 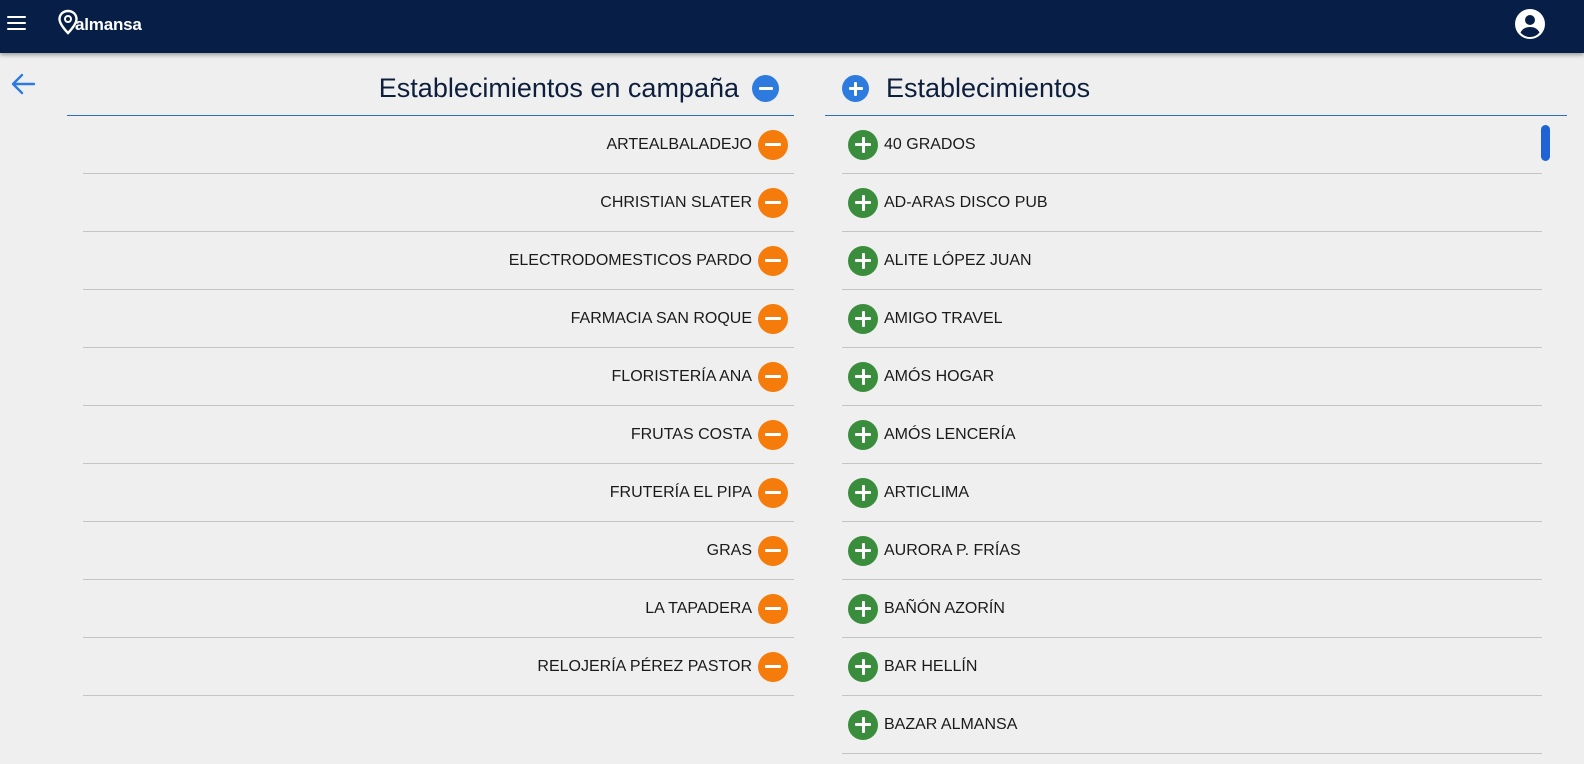 What do you see at coordinates (1192, 667) in the screenshot?
I see `list-item: BAR HELLÍN` at bounding box center [1192, 667].